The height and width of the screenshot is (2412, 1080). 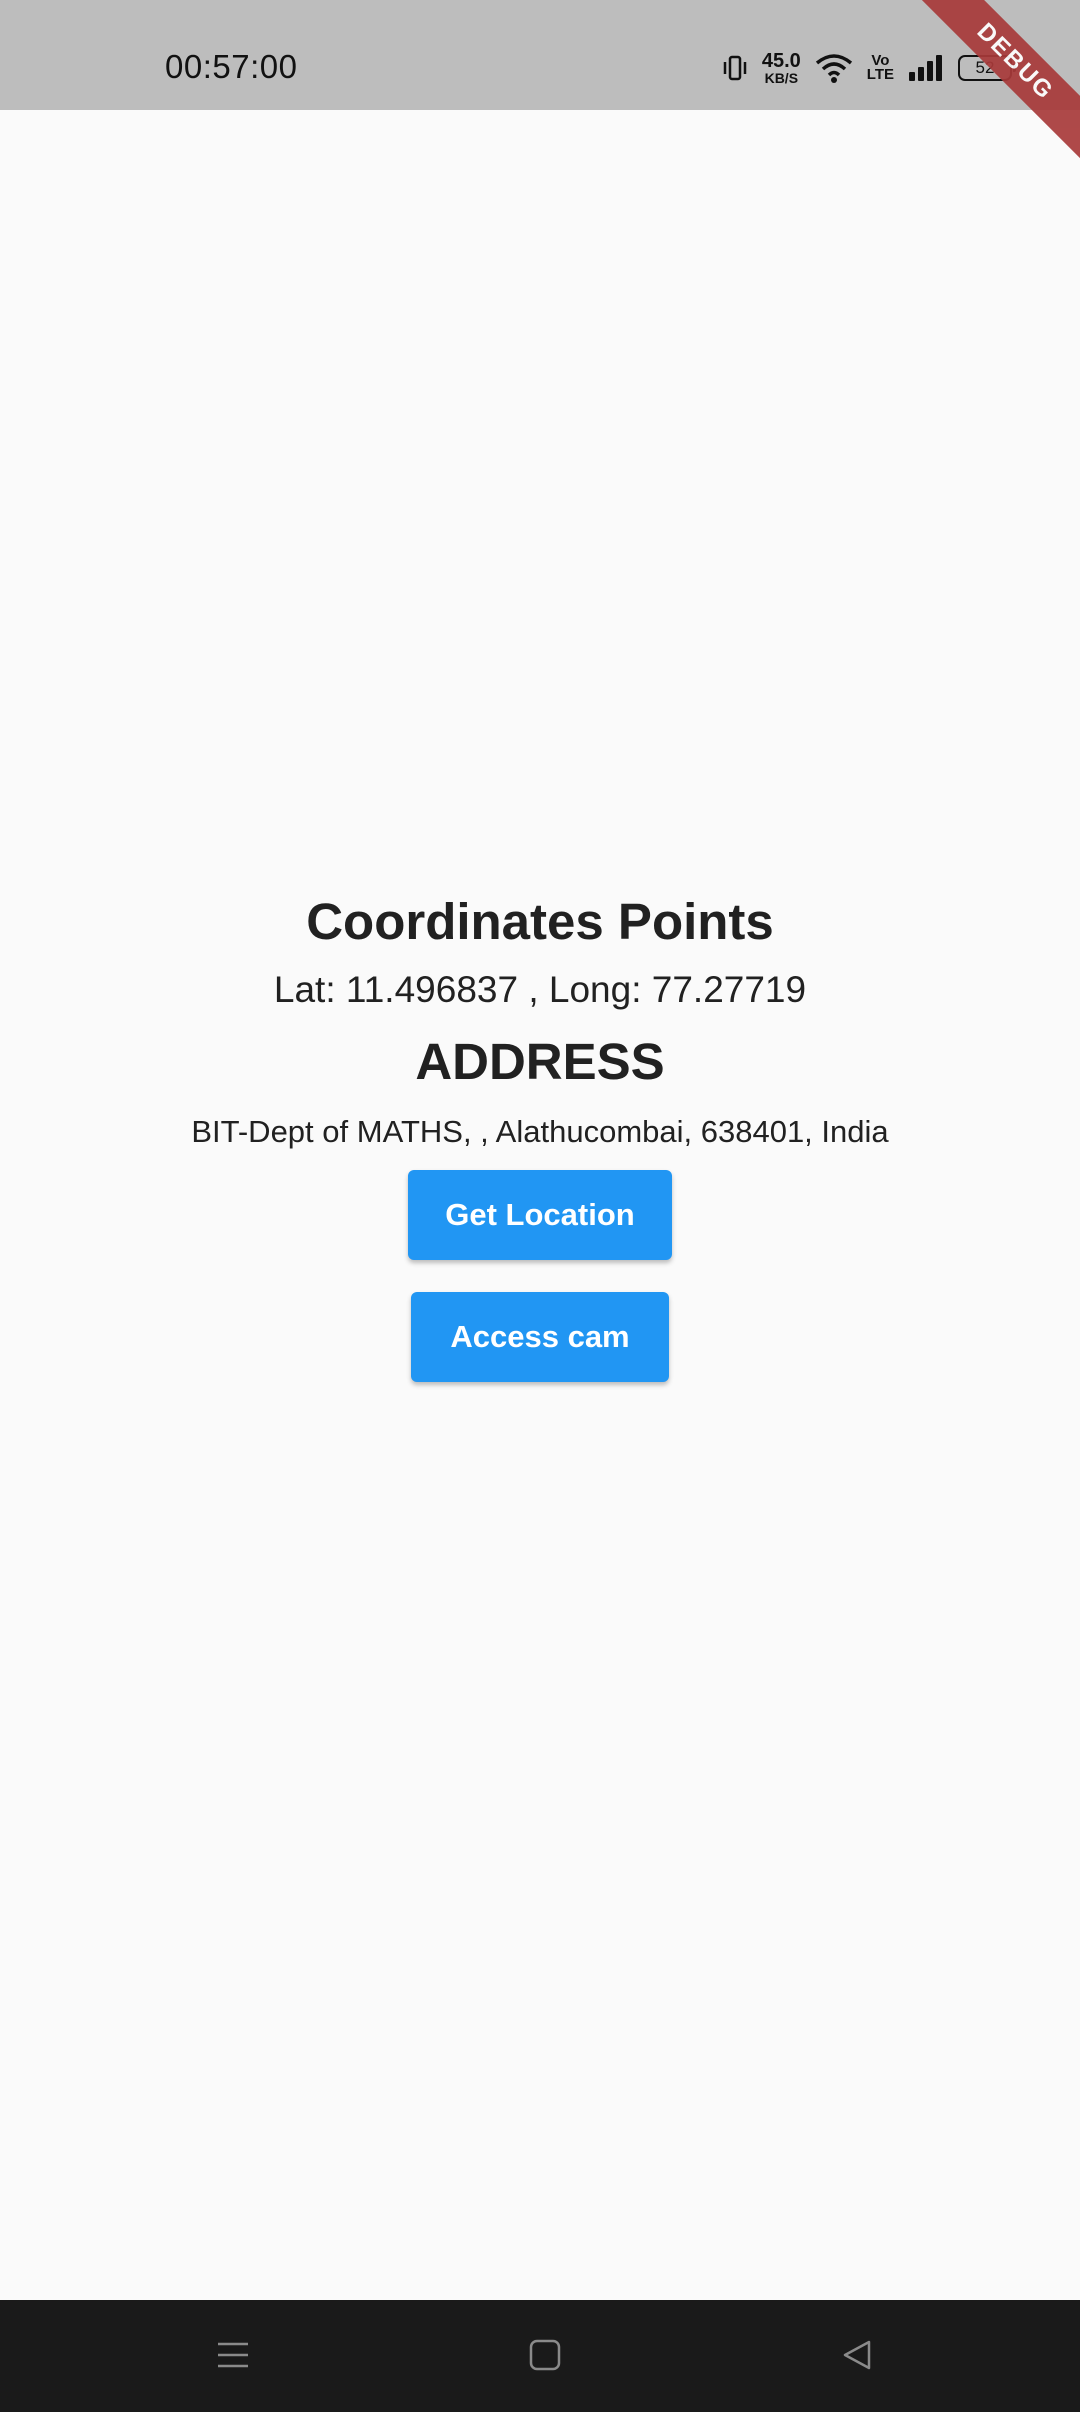 What do you see at coordinates (540, 1215) in the screenshot?
I see `get-location-button: Get Location` at bounding box center [540, 1215].